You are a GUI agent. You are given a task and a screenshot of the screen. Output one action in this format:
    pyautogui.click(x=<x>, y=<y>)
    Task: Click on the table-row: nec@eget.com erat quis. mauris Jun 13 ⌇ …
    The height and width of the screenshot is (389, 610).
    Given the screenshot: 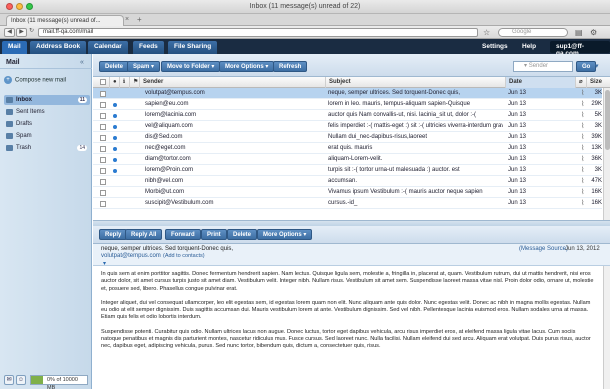 What is the action you would take?
    pyautogui.click(x=347, y=148)
    